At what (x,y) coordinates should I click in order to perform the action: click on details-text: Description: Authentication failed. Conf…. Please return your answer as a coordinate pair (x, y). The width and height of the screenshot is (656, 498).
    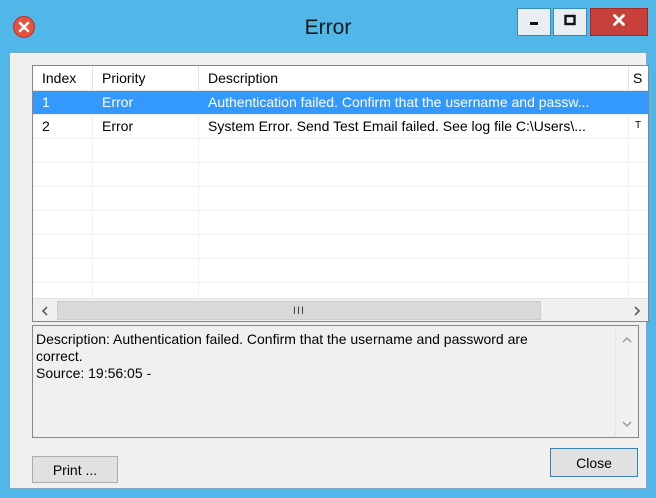
    Looking at the image, I should click on (321, 356).